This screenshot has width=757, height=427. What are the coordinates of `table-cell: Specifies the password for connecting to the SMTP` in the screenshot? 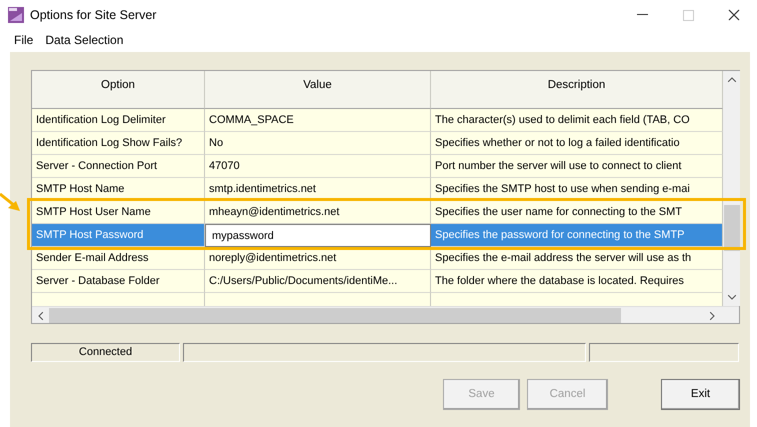 It's located at (577, 235).